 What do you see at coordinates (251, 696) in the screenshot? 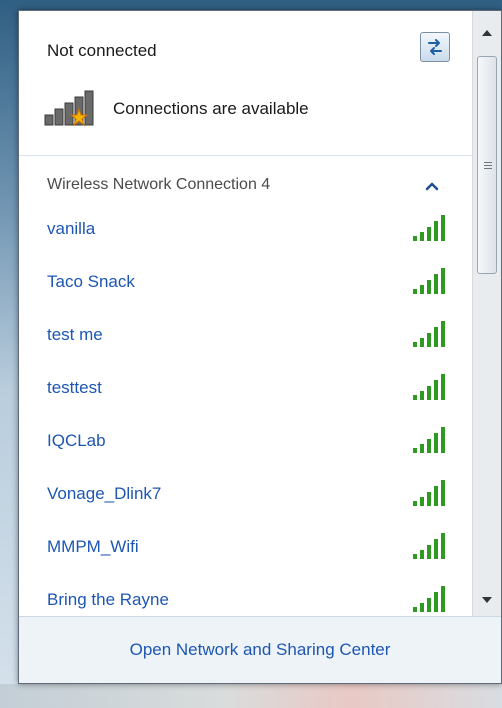
I see `desktop-background-strip` at bounding box center [251, 696].